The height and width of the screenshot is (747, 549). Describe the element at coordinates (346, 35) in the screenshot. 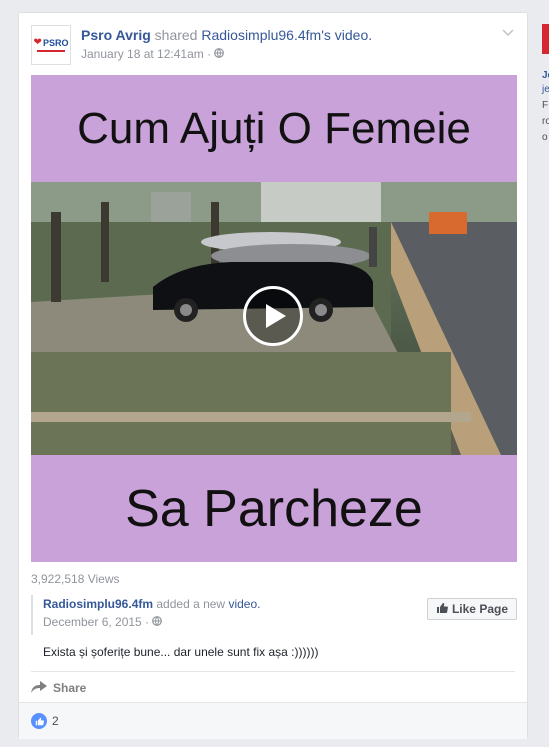

I see `source-suffix: 's video.` at that location.